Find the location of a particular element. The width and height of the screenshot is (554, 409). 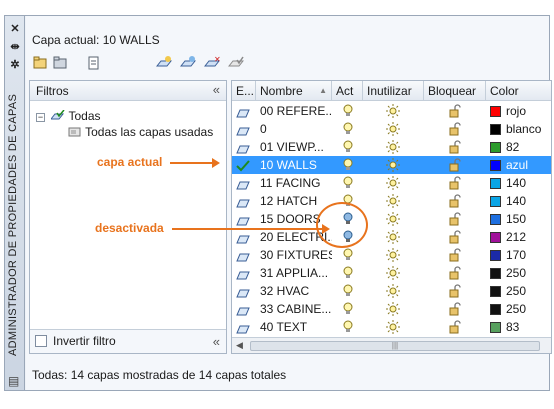

scroll-thumb: ||| is located at coordinates (395, 346).